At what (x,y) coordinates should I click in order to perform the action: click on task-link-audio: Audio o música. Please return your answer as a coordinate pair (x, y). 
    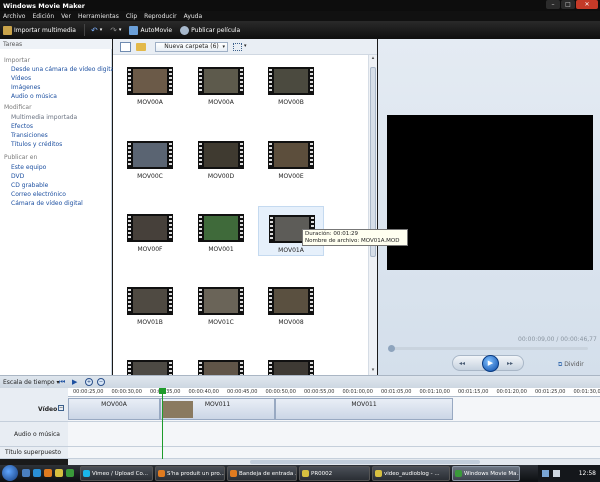
    Looking at the image, I should click on (34, 96).